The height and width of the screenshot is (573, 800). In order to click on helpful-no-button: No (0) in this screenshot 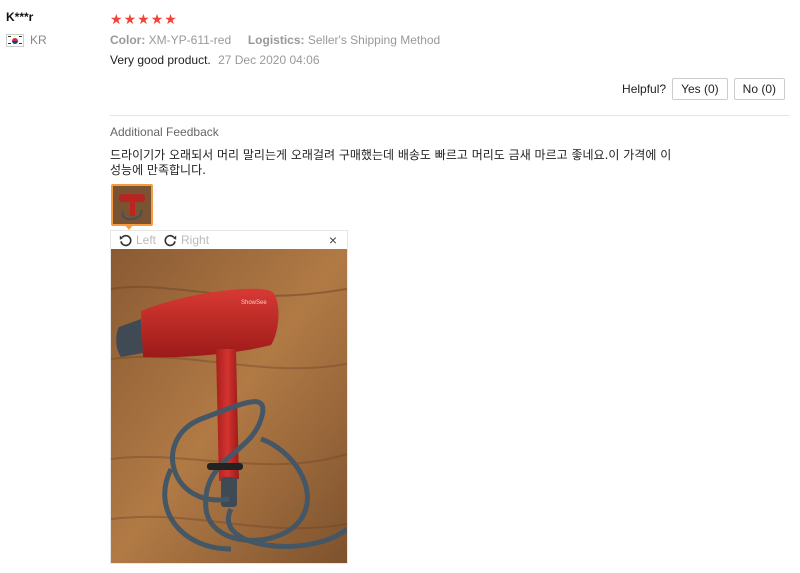, I will do `click(759, 89)`.